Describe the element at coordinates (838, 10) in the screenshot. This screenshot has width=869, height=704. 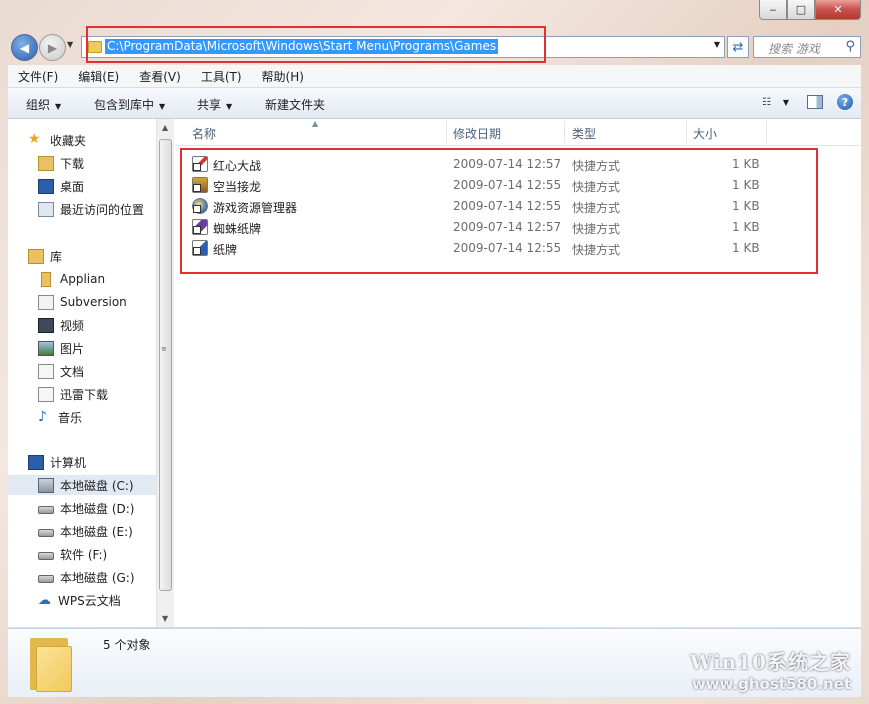
I see `close-button: ✕` at that location.